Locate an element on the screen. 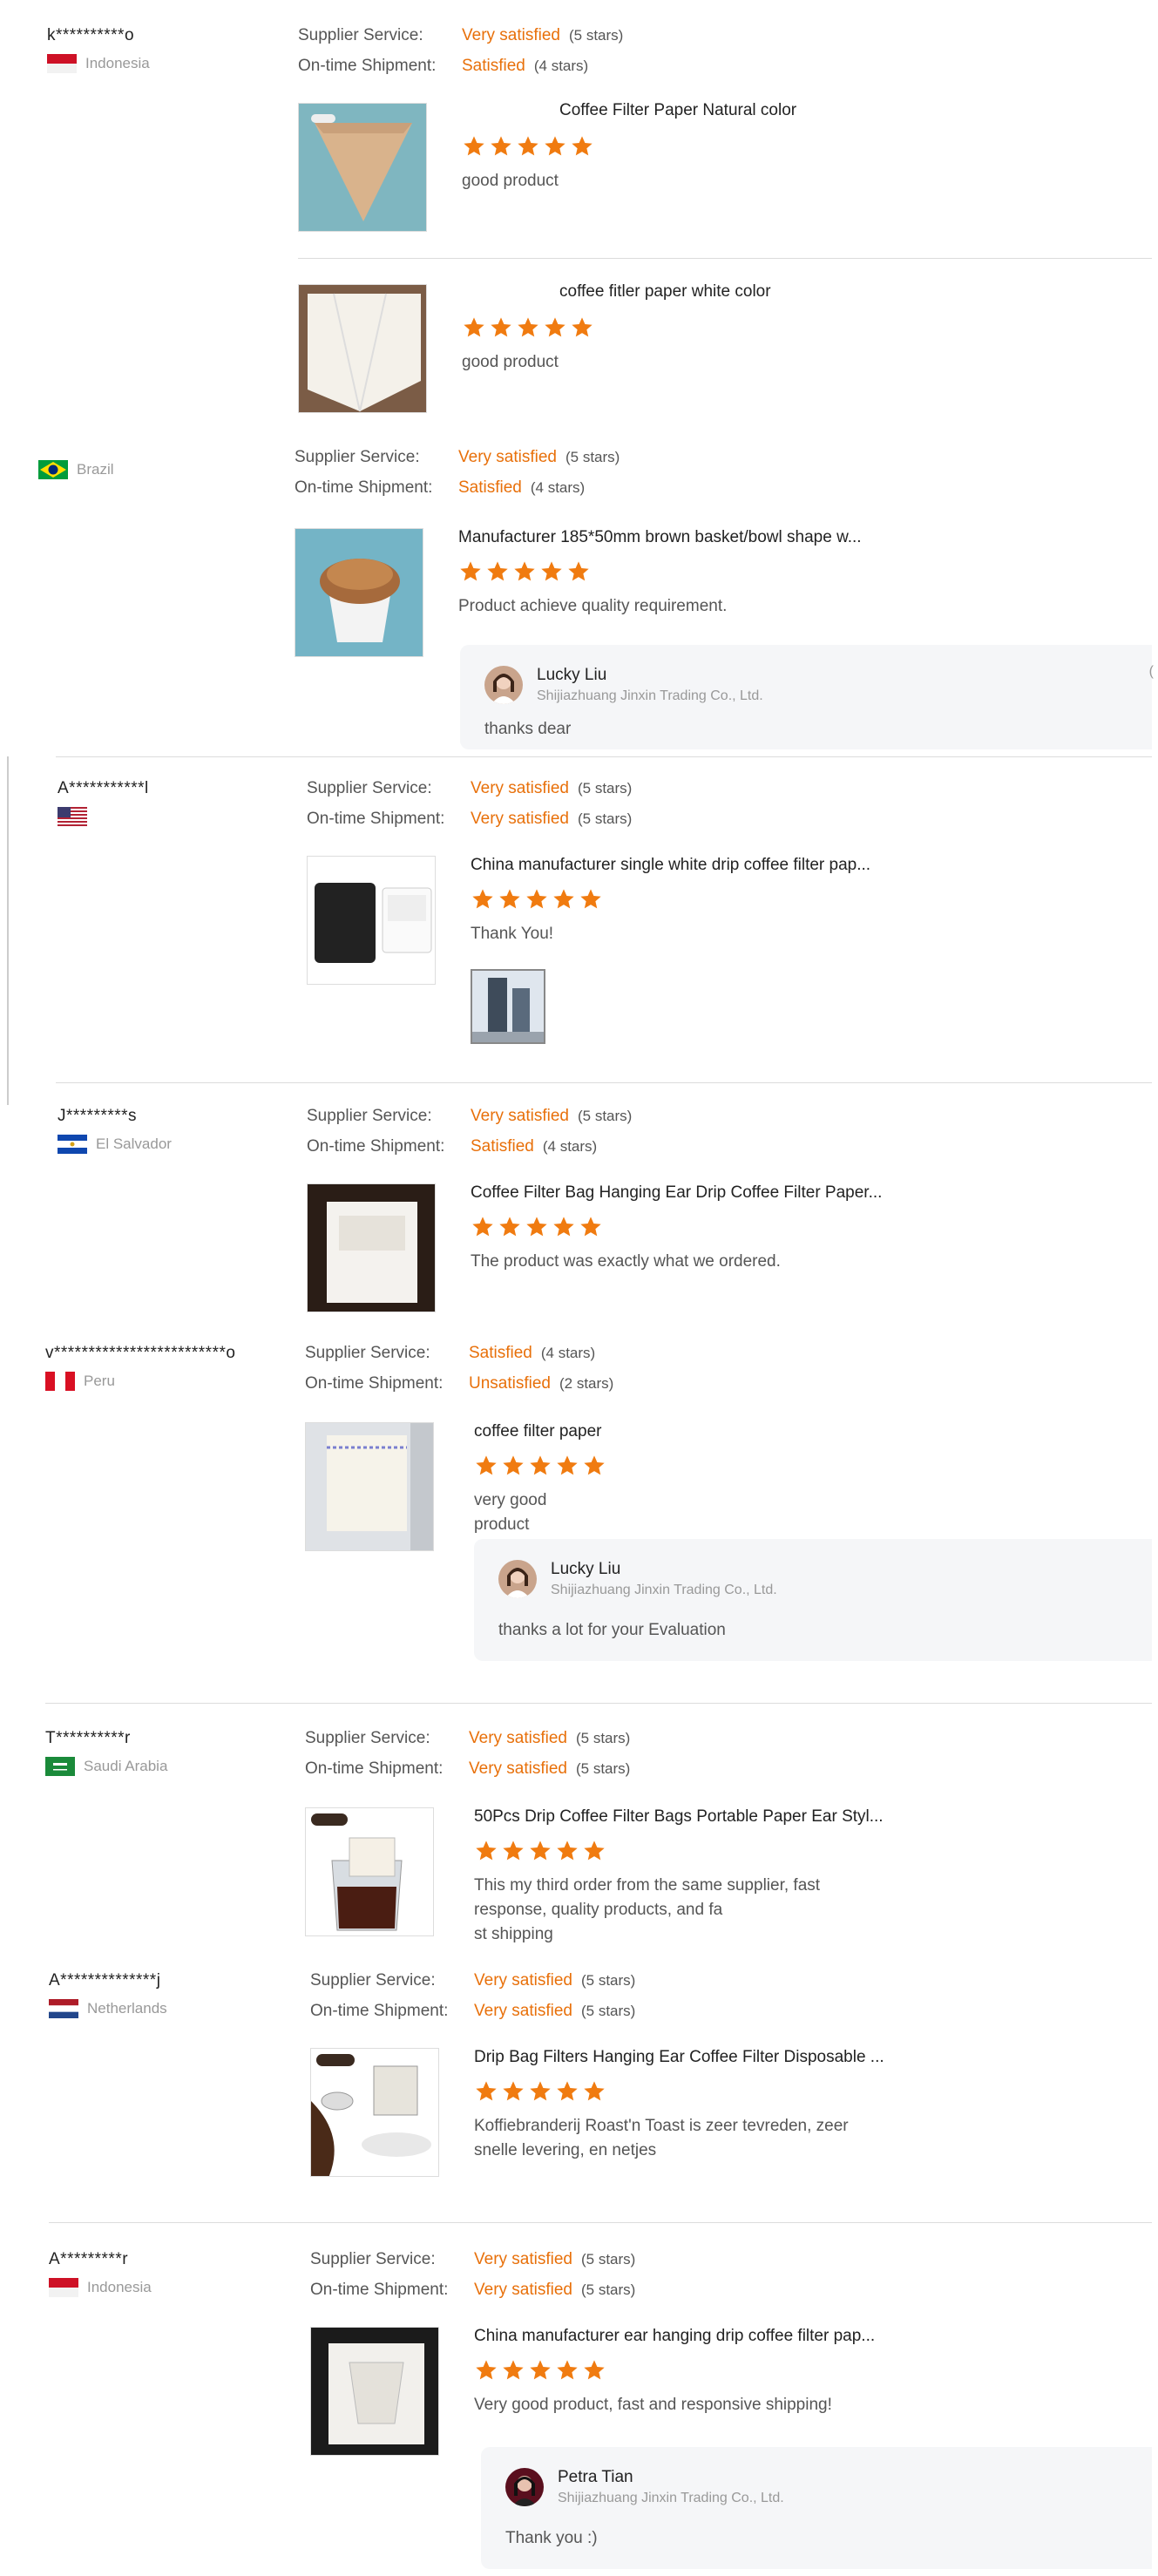 The image size is (1158, 2576). country-name: Netherlands is located at coordinates (127, 2008).